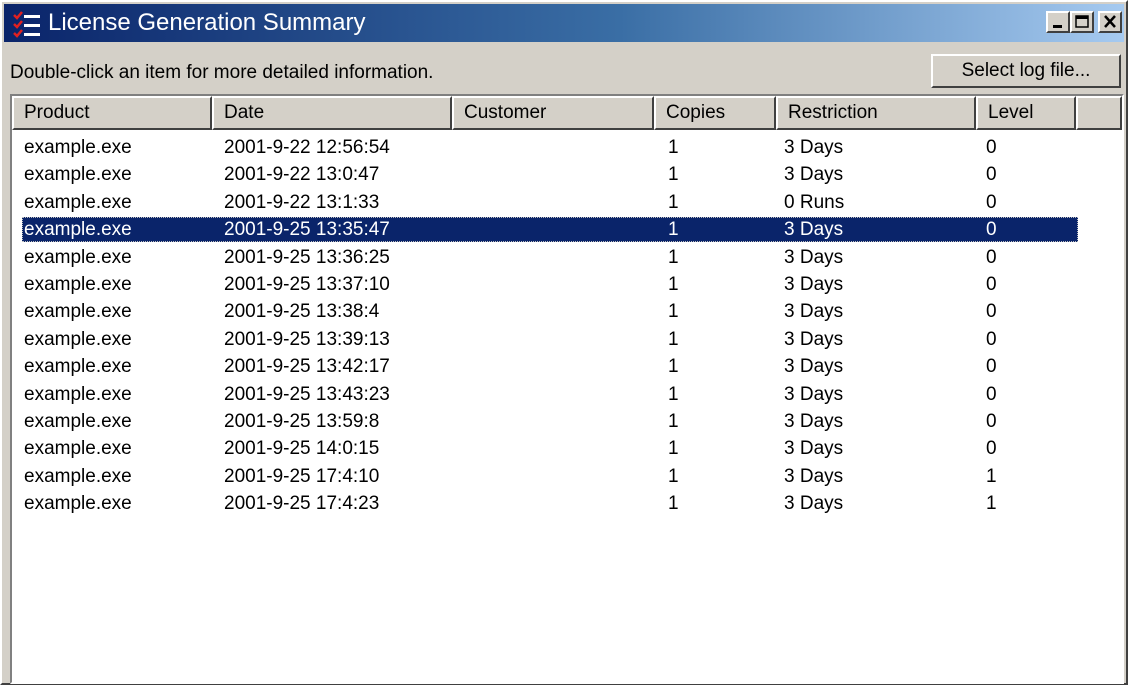  What do you see at coordinates (302, 421) in the screenshot?
I see `cell-date: 2001-9-25 13:59:8` at bounding box center [302, 421].